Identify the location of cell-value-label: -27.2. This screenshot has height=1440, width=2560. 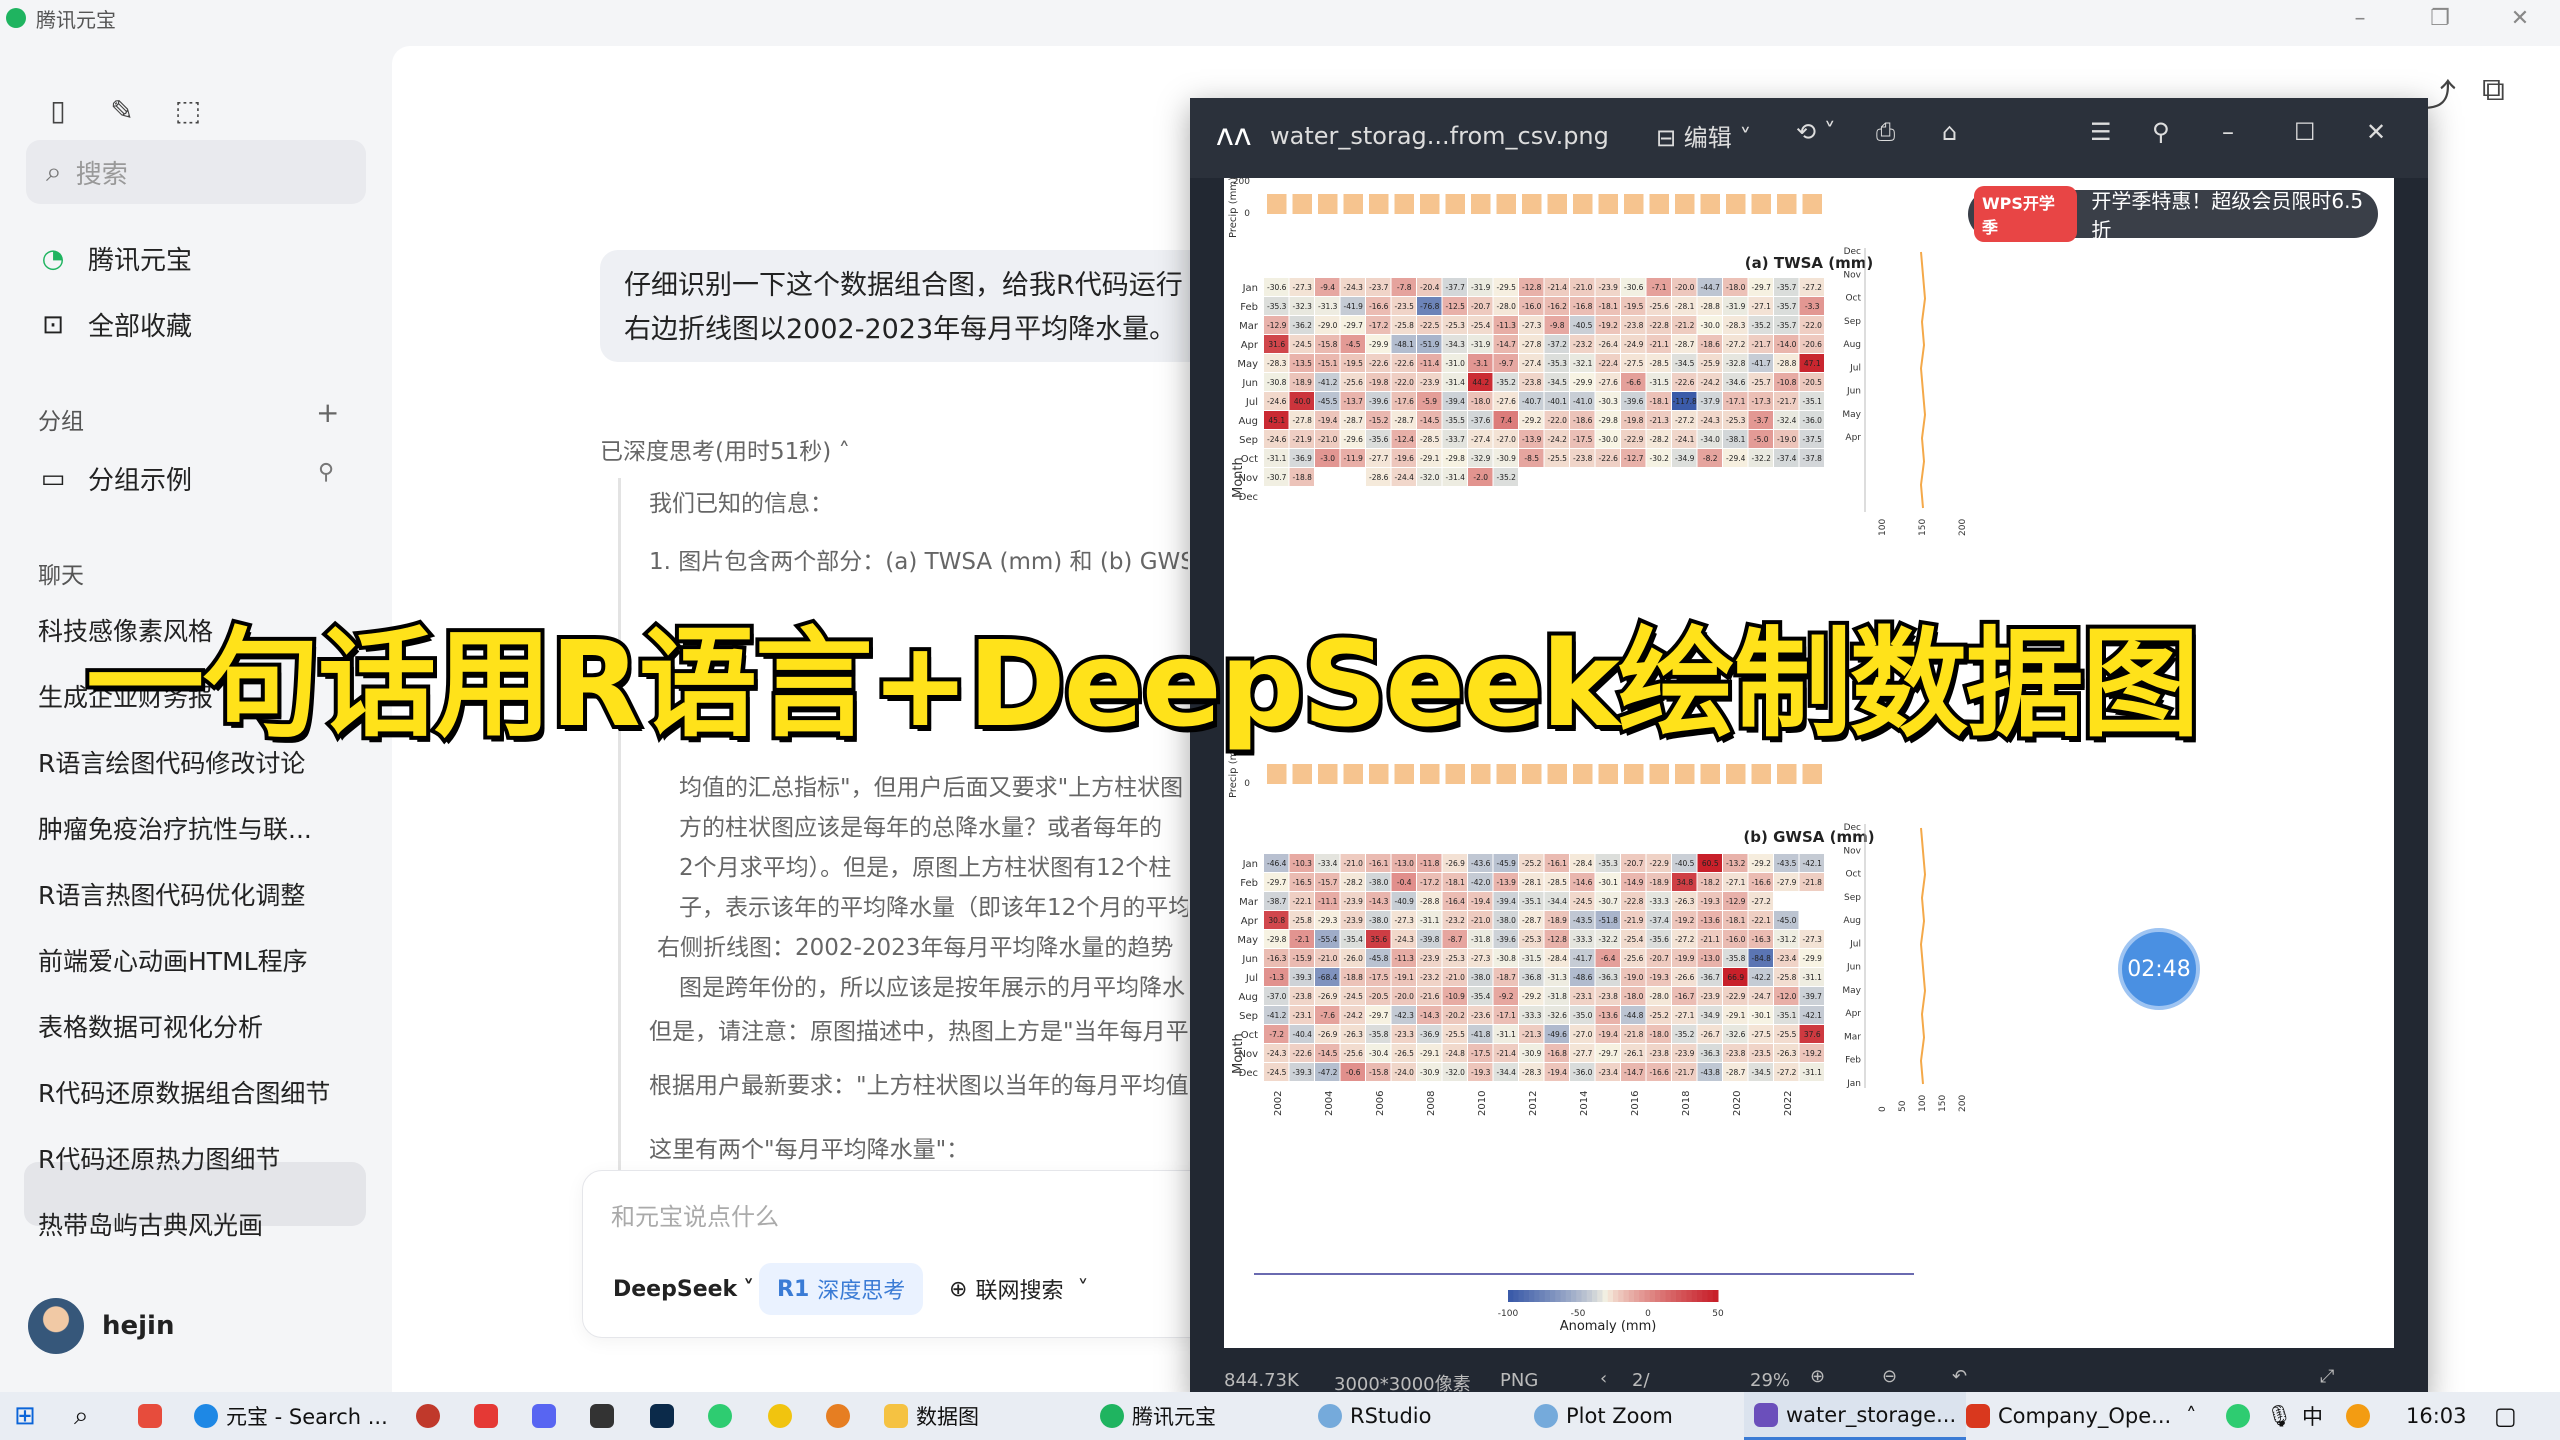
(1762, 901).